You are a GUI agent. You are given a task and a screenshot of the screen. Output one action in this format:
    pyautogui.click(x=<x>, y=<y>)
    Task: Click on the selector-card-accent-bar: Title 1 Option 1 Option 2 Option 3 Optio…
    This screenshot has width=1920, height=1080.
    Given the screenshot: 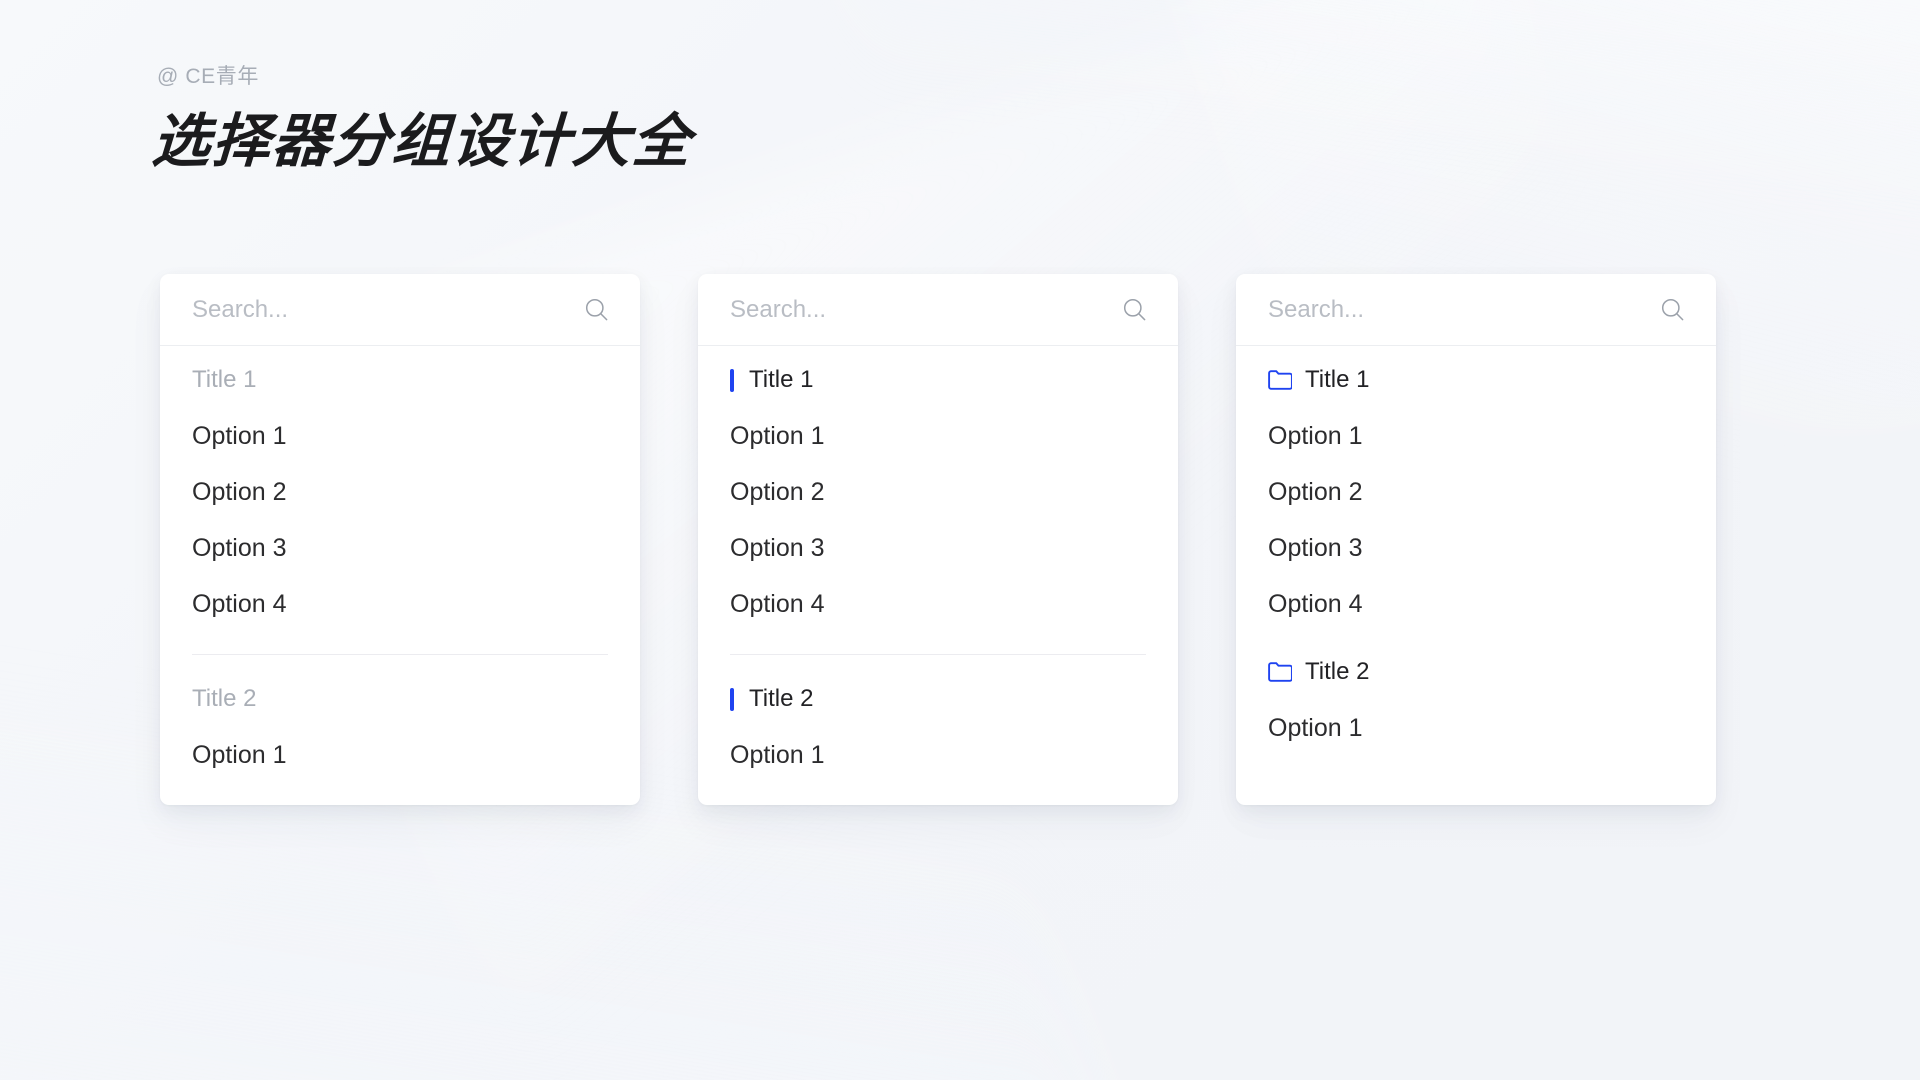 What is the action you would take?
    pyautogui.click(x=938, y=539)
    